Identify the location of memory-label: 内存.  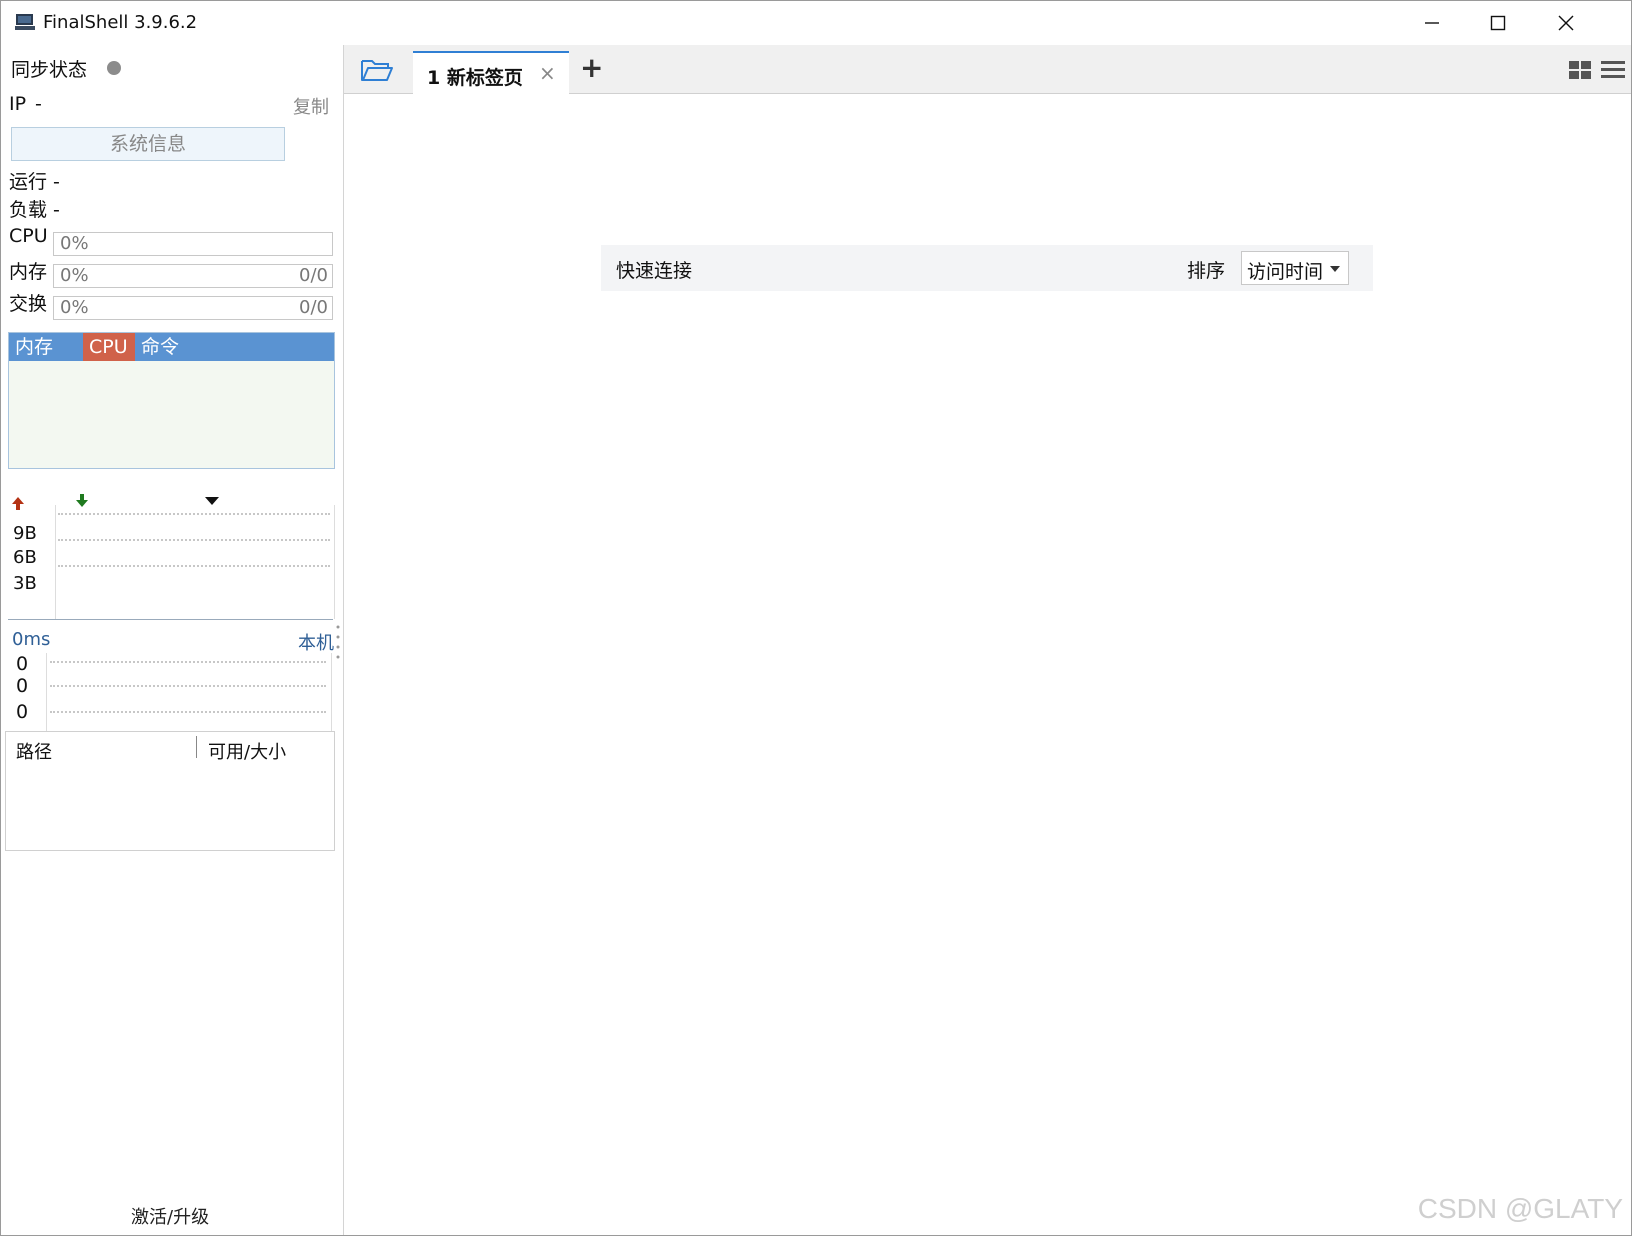
(28, 272).